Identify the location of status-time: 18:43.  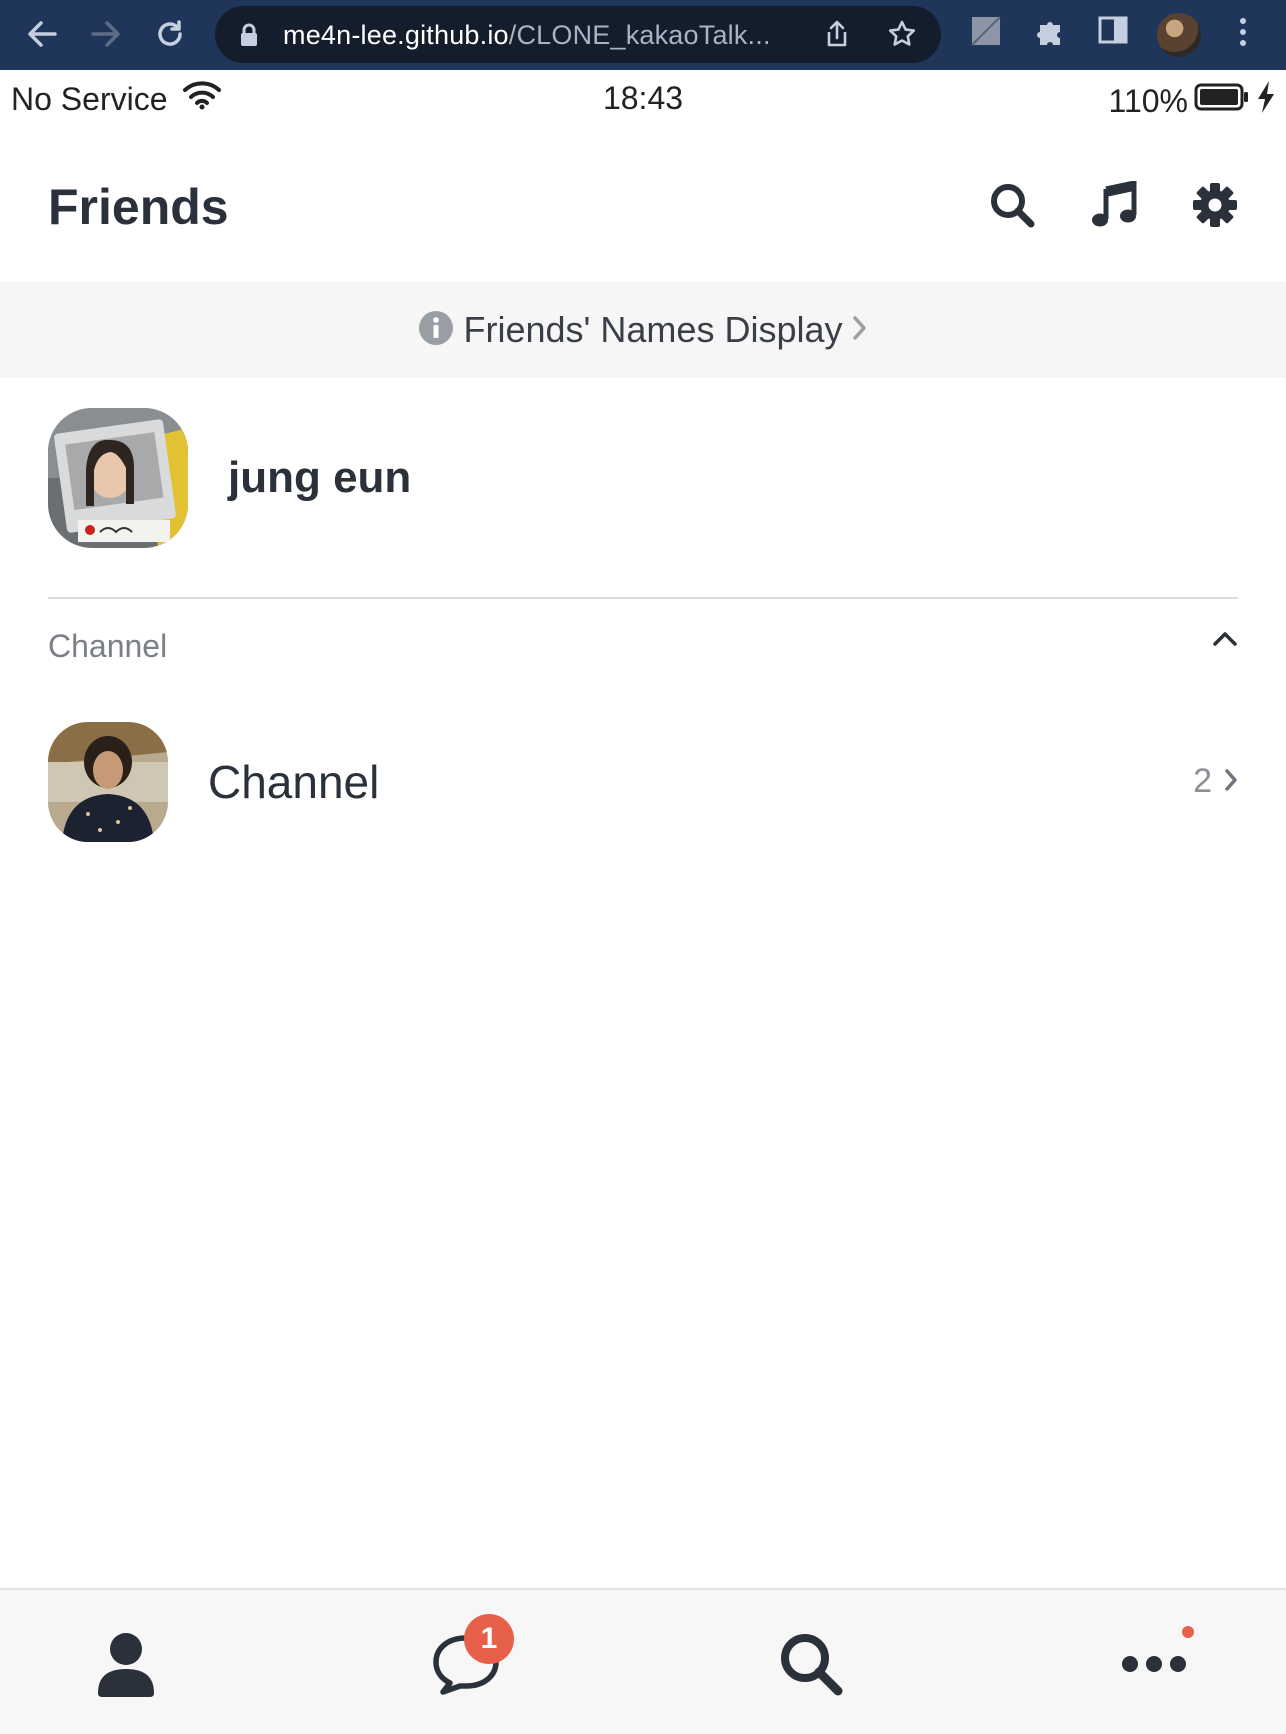
(643, 98).